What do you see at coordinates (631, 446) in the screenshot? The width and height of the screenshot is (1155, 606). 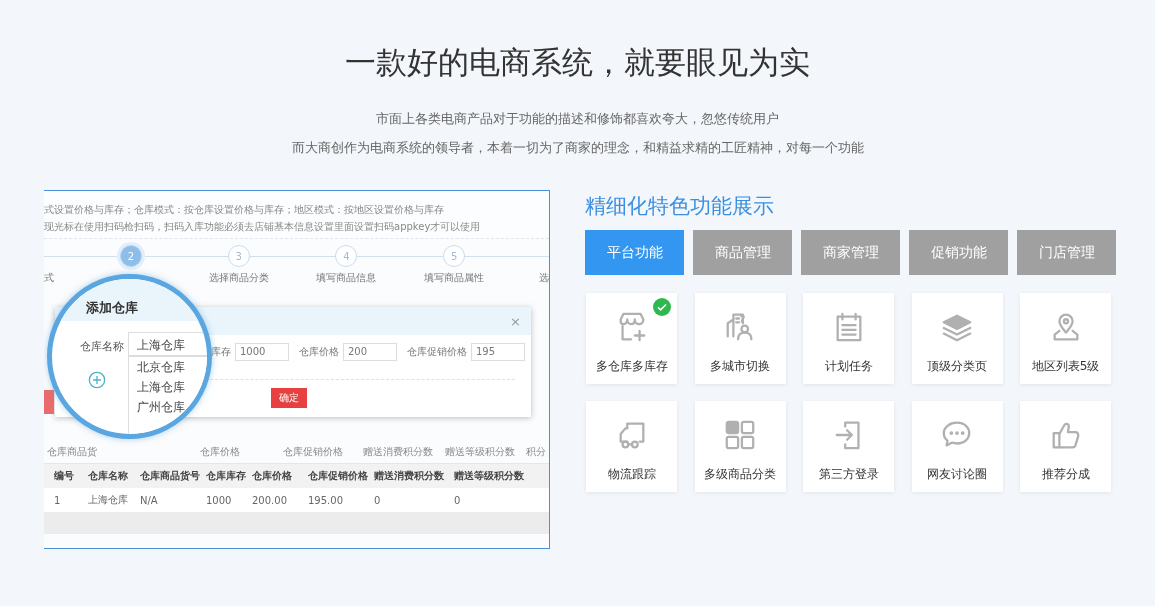 I see `feature-card: 物流跟踪` at bounding box center [631, 446].